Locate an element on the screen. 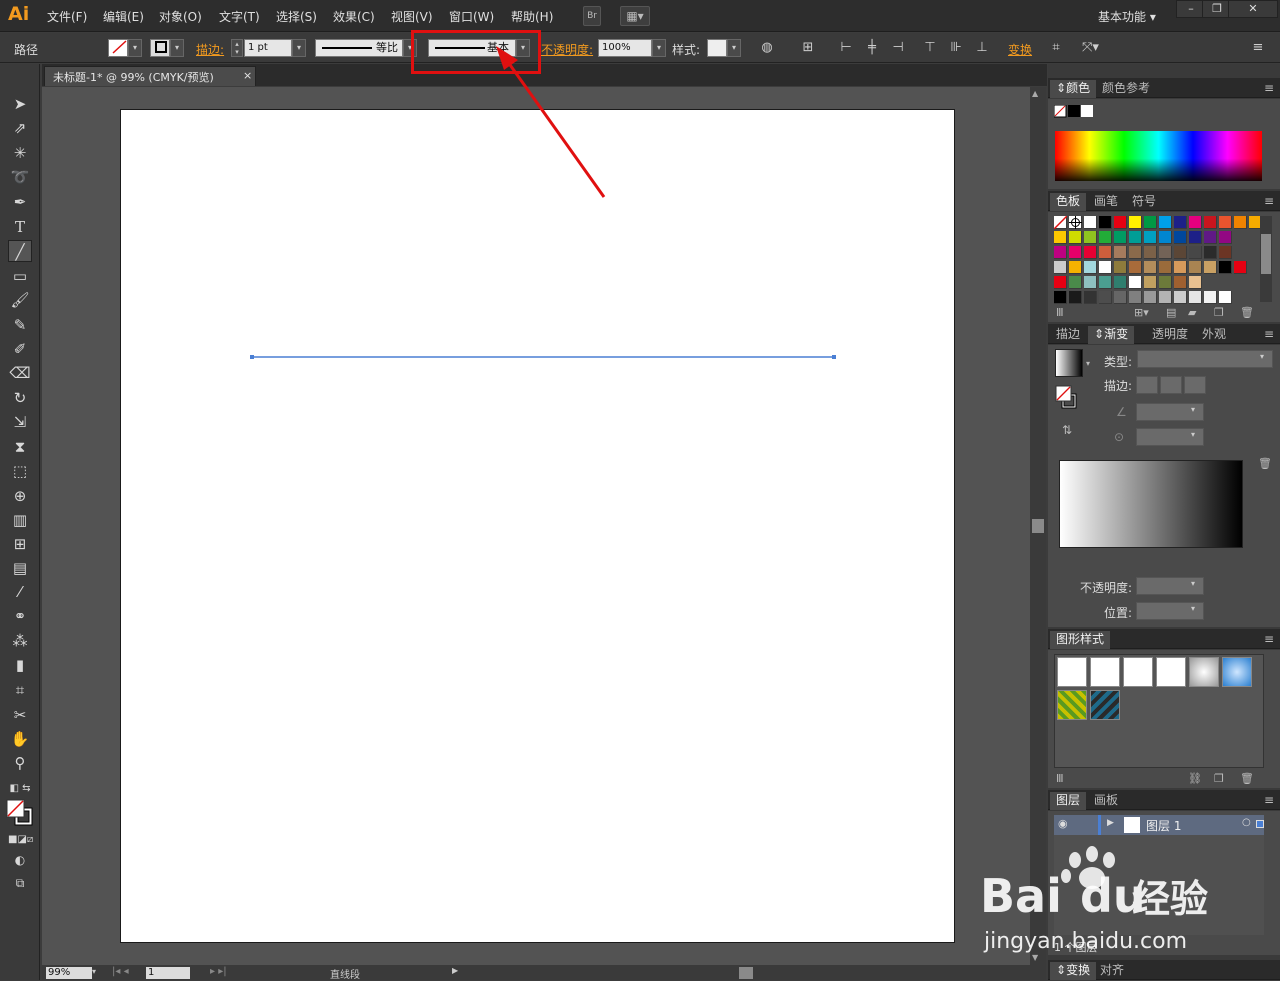  swatches-scroll-thumb is located at coordinates (1266, 254).